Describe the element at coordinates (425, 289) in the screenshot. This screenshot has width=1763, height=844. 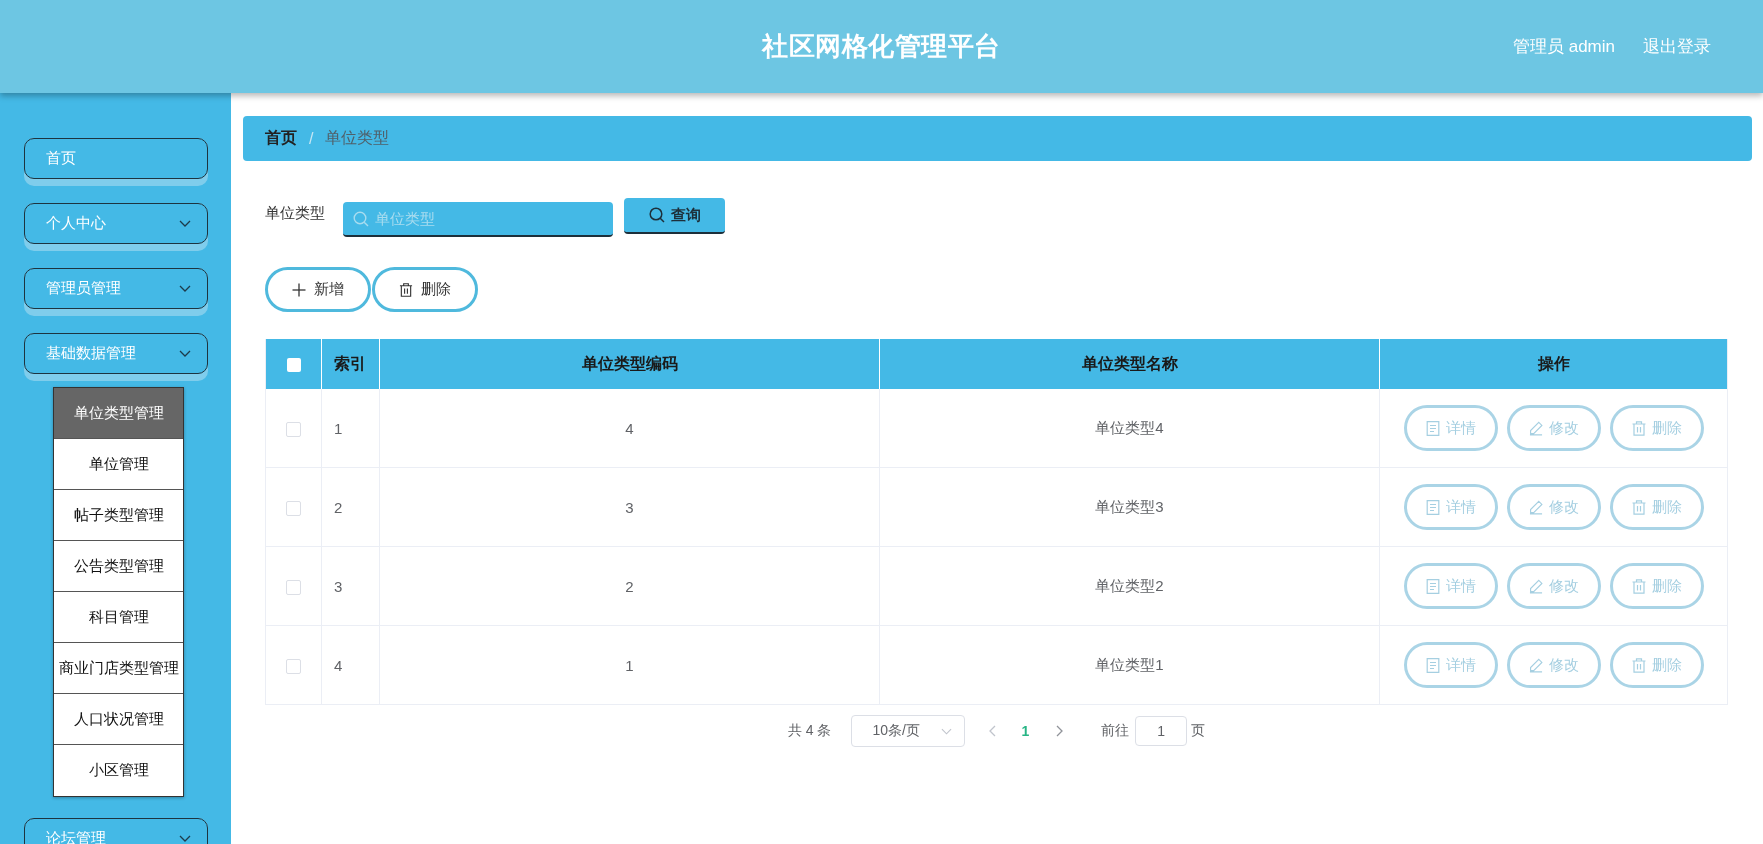
I see `delete-button: 删除` at that location.